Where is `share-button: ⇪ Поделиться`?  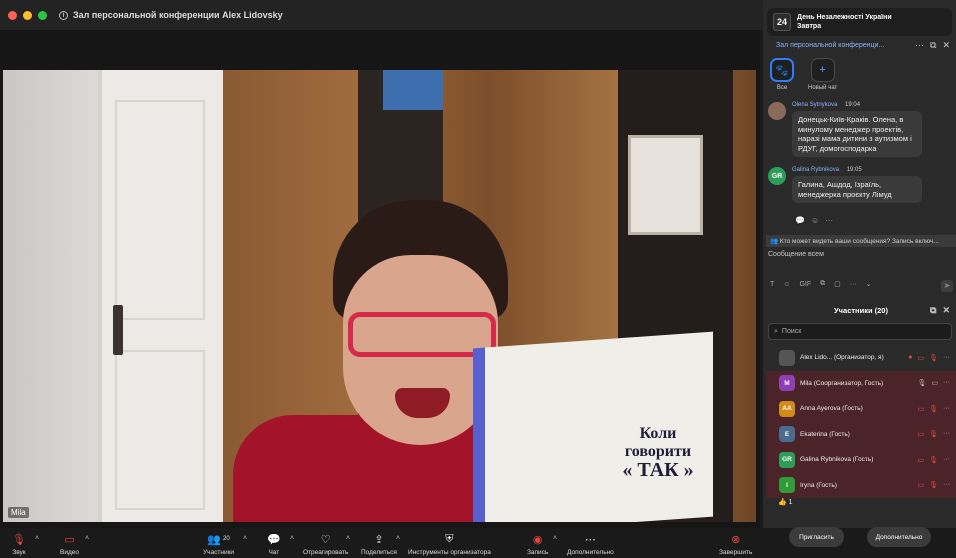
share-button: ⇪ Поделиться is located at coordinates (379, 544).